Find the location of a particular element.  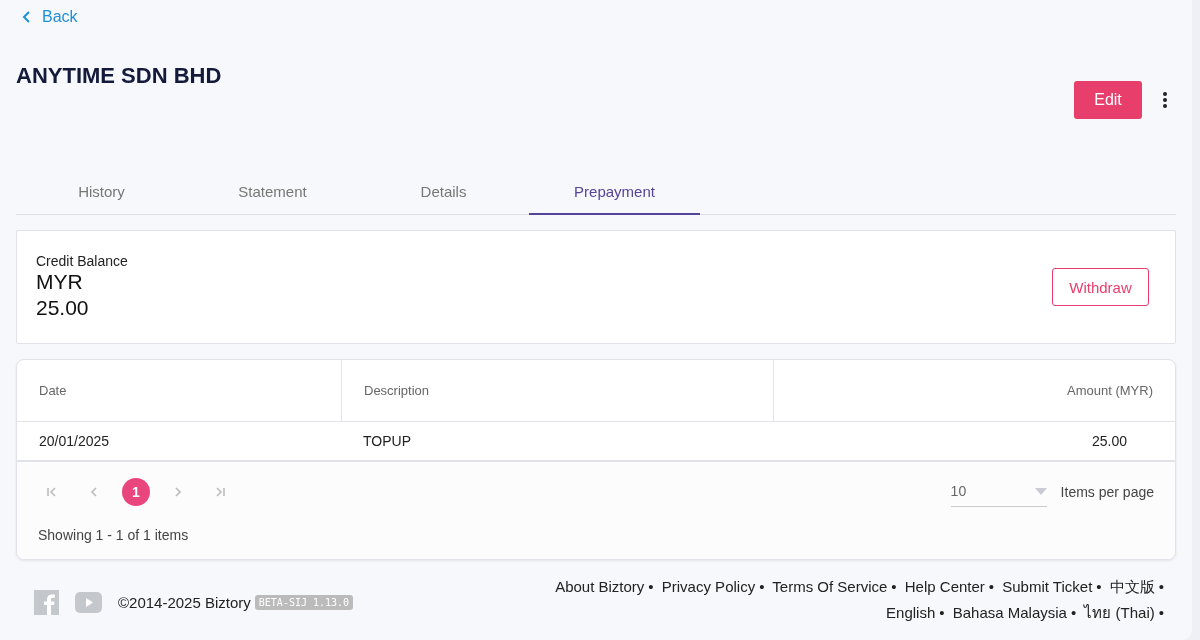

page-size-select: 10 is located at coordinates (998, 491).